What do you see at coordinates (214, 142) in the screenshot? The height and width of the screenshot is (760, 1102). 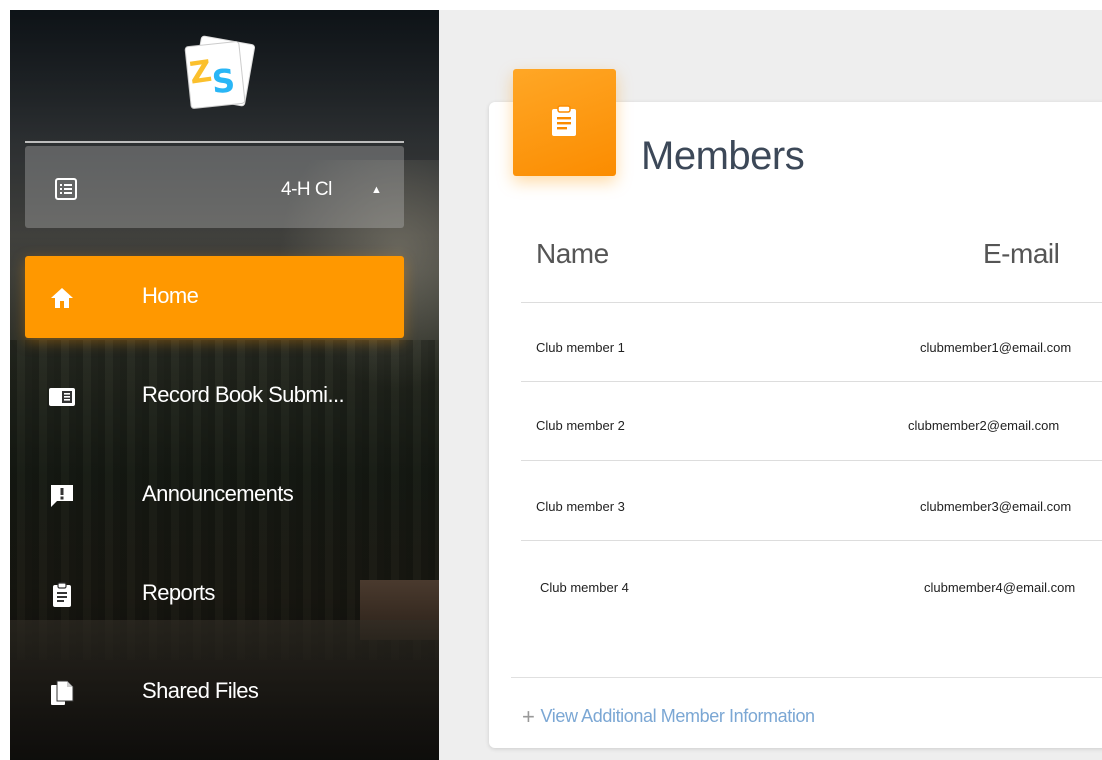 I see `sidebar-divider` at bounding box center [214, 142].